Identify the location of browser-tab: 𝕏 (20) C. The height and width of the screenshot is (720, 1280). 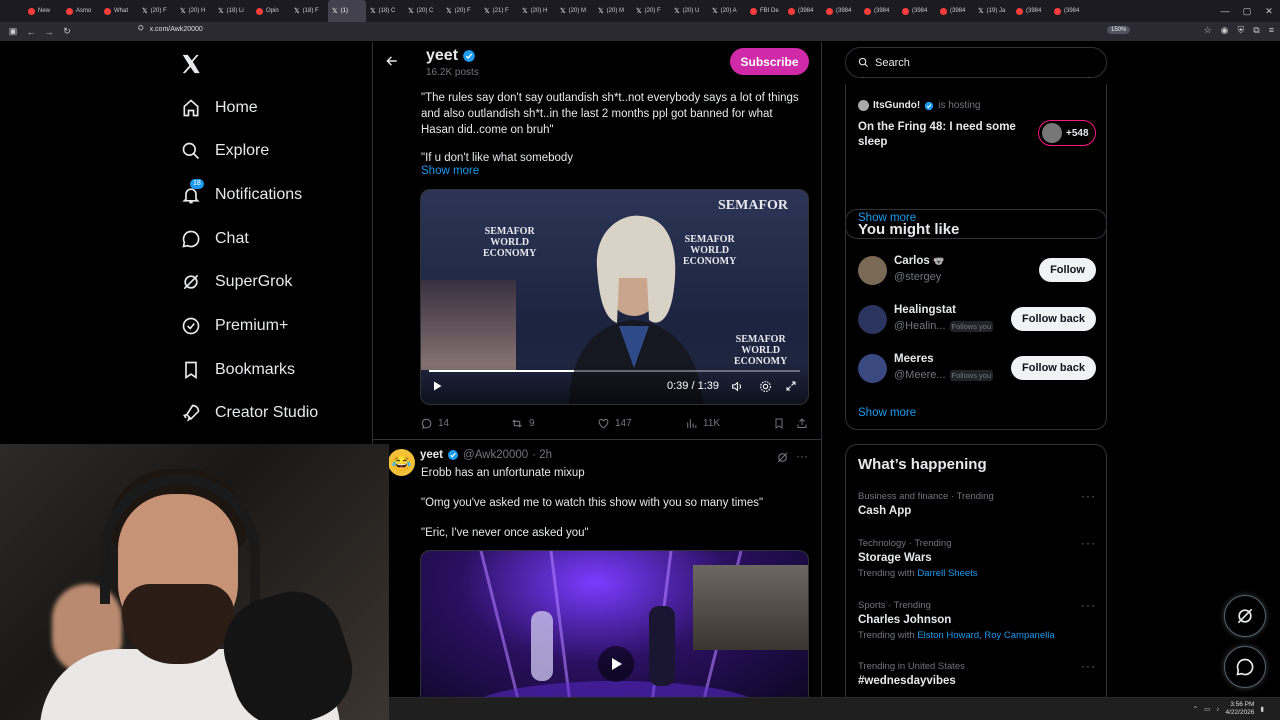
(423, 11).